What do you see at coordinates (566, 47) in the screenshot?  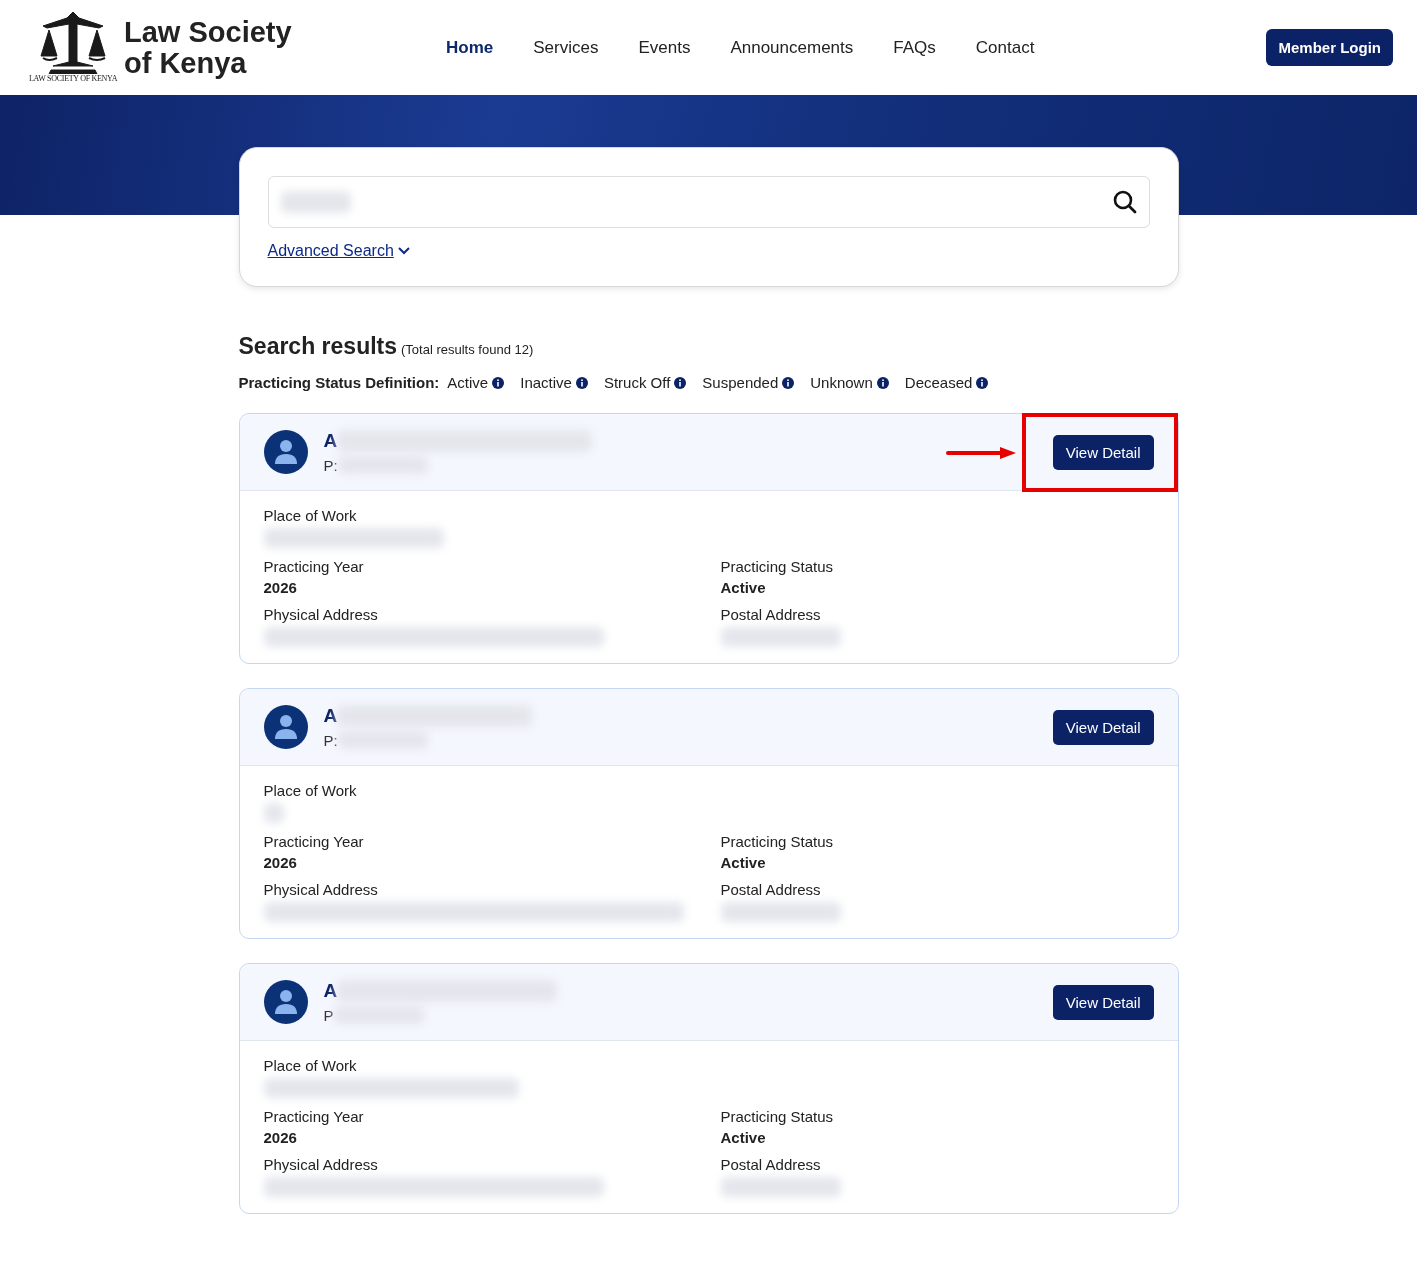 I see `nav-link: Services` at bounding box center [566, 47].